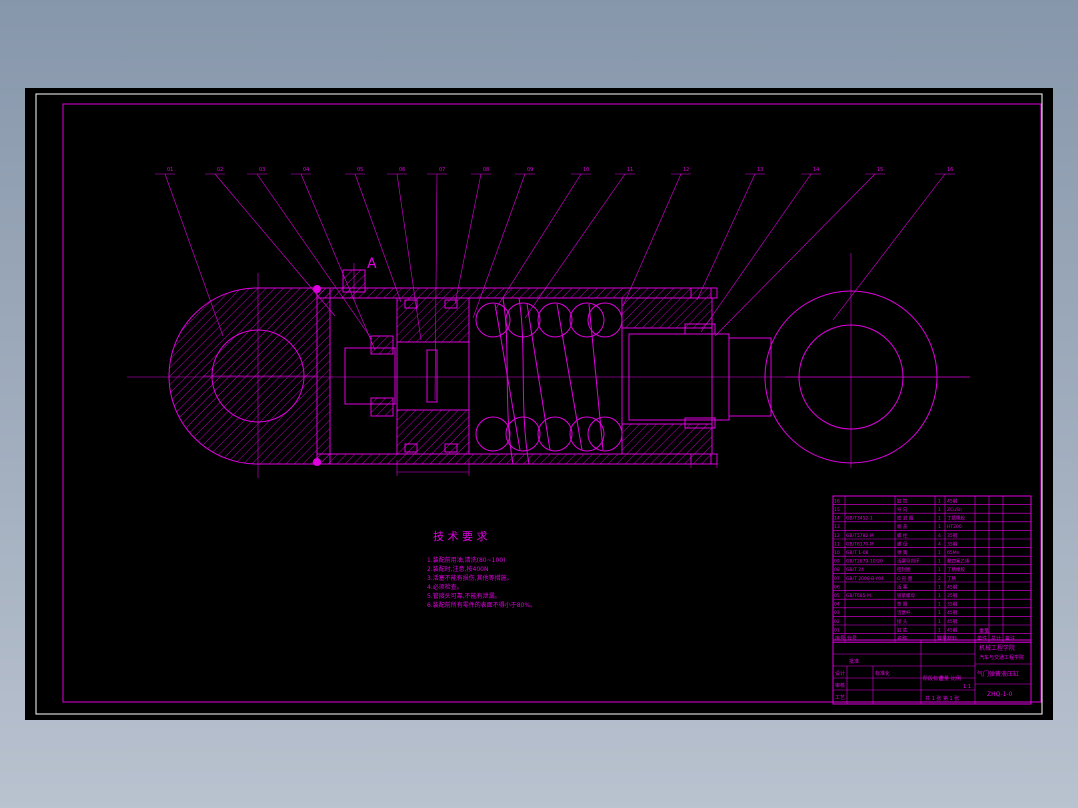 This screenshot has height=808, width=1078. I want to click on parts-cell: GB/T6170-M, so click(860, 544).